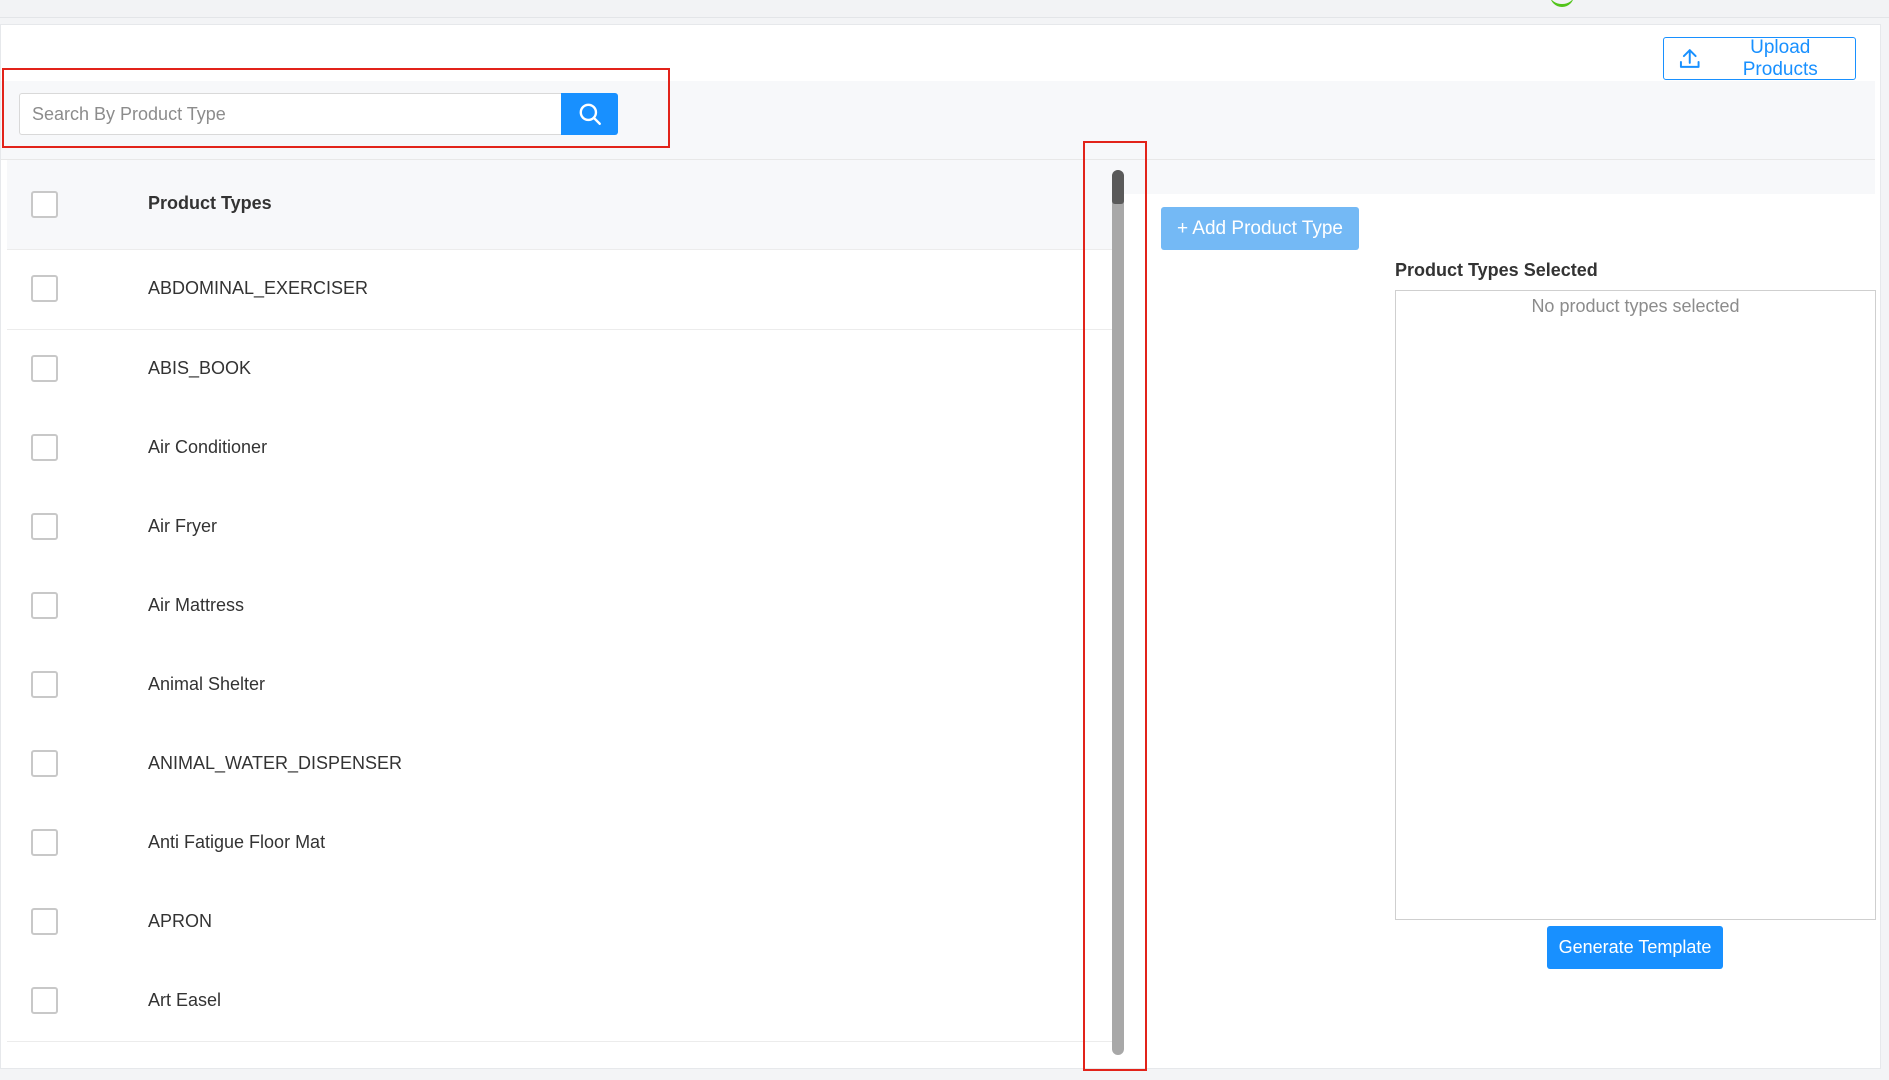 This screenshot has width=1889, height=1080. I want to click on selected-types-box: No product types selected, so click(1635, 605).